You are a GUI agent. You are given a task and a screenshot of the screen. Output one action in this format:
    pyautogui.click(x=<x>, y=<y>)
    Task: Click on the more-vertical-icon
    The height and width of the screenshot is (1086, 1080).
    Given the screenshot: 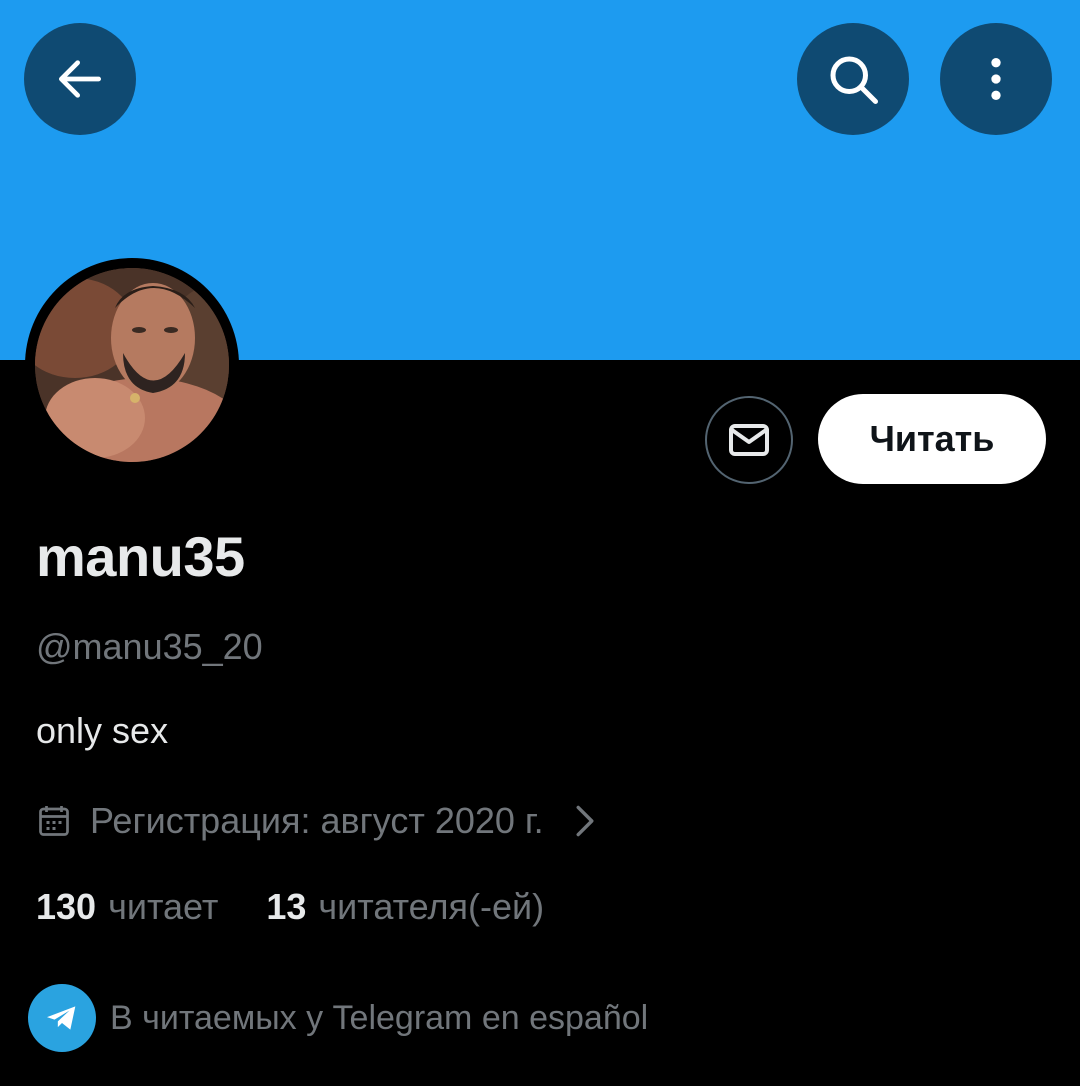 What is the action you would take?
    pyautogui.click(x=996, y=79)
    